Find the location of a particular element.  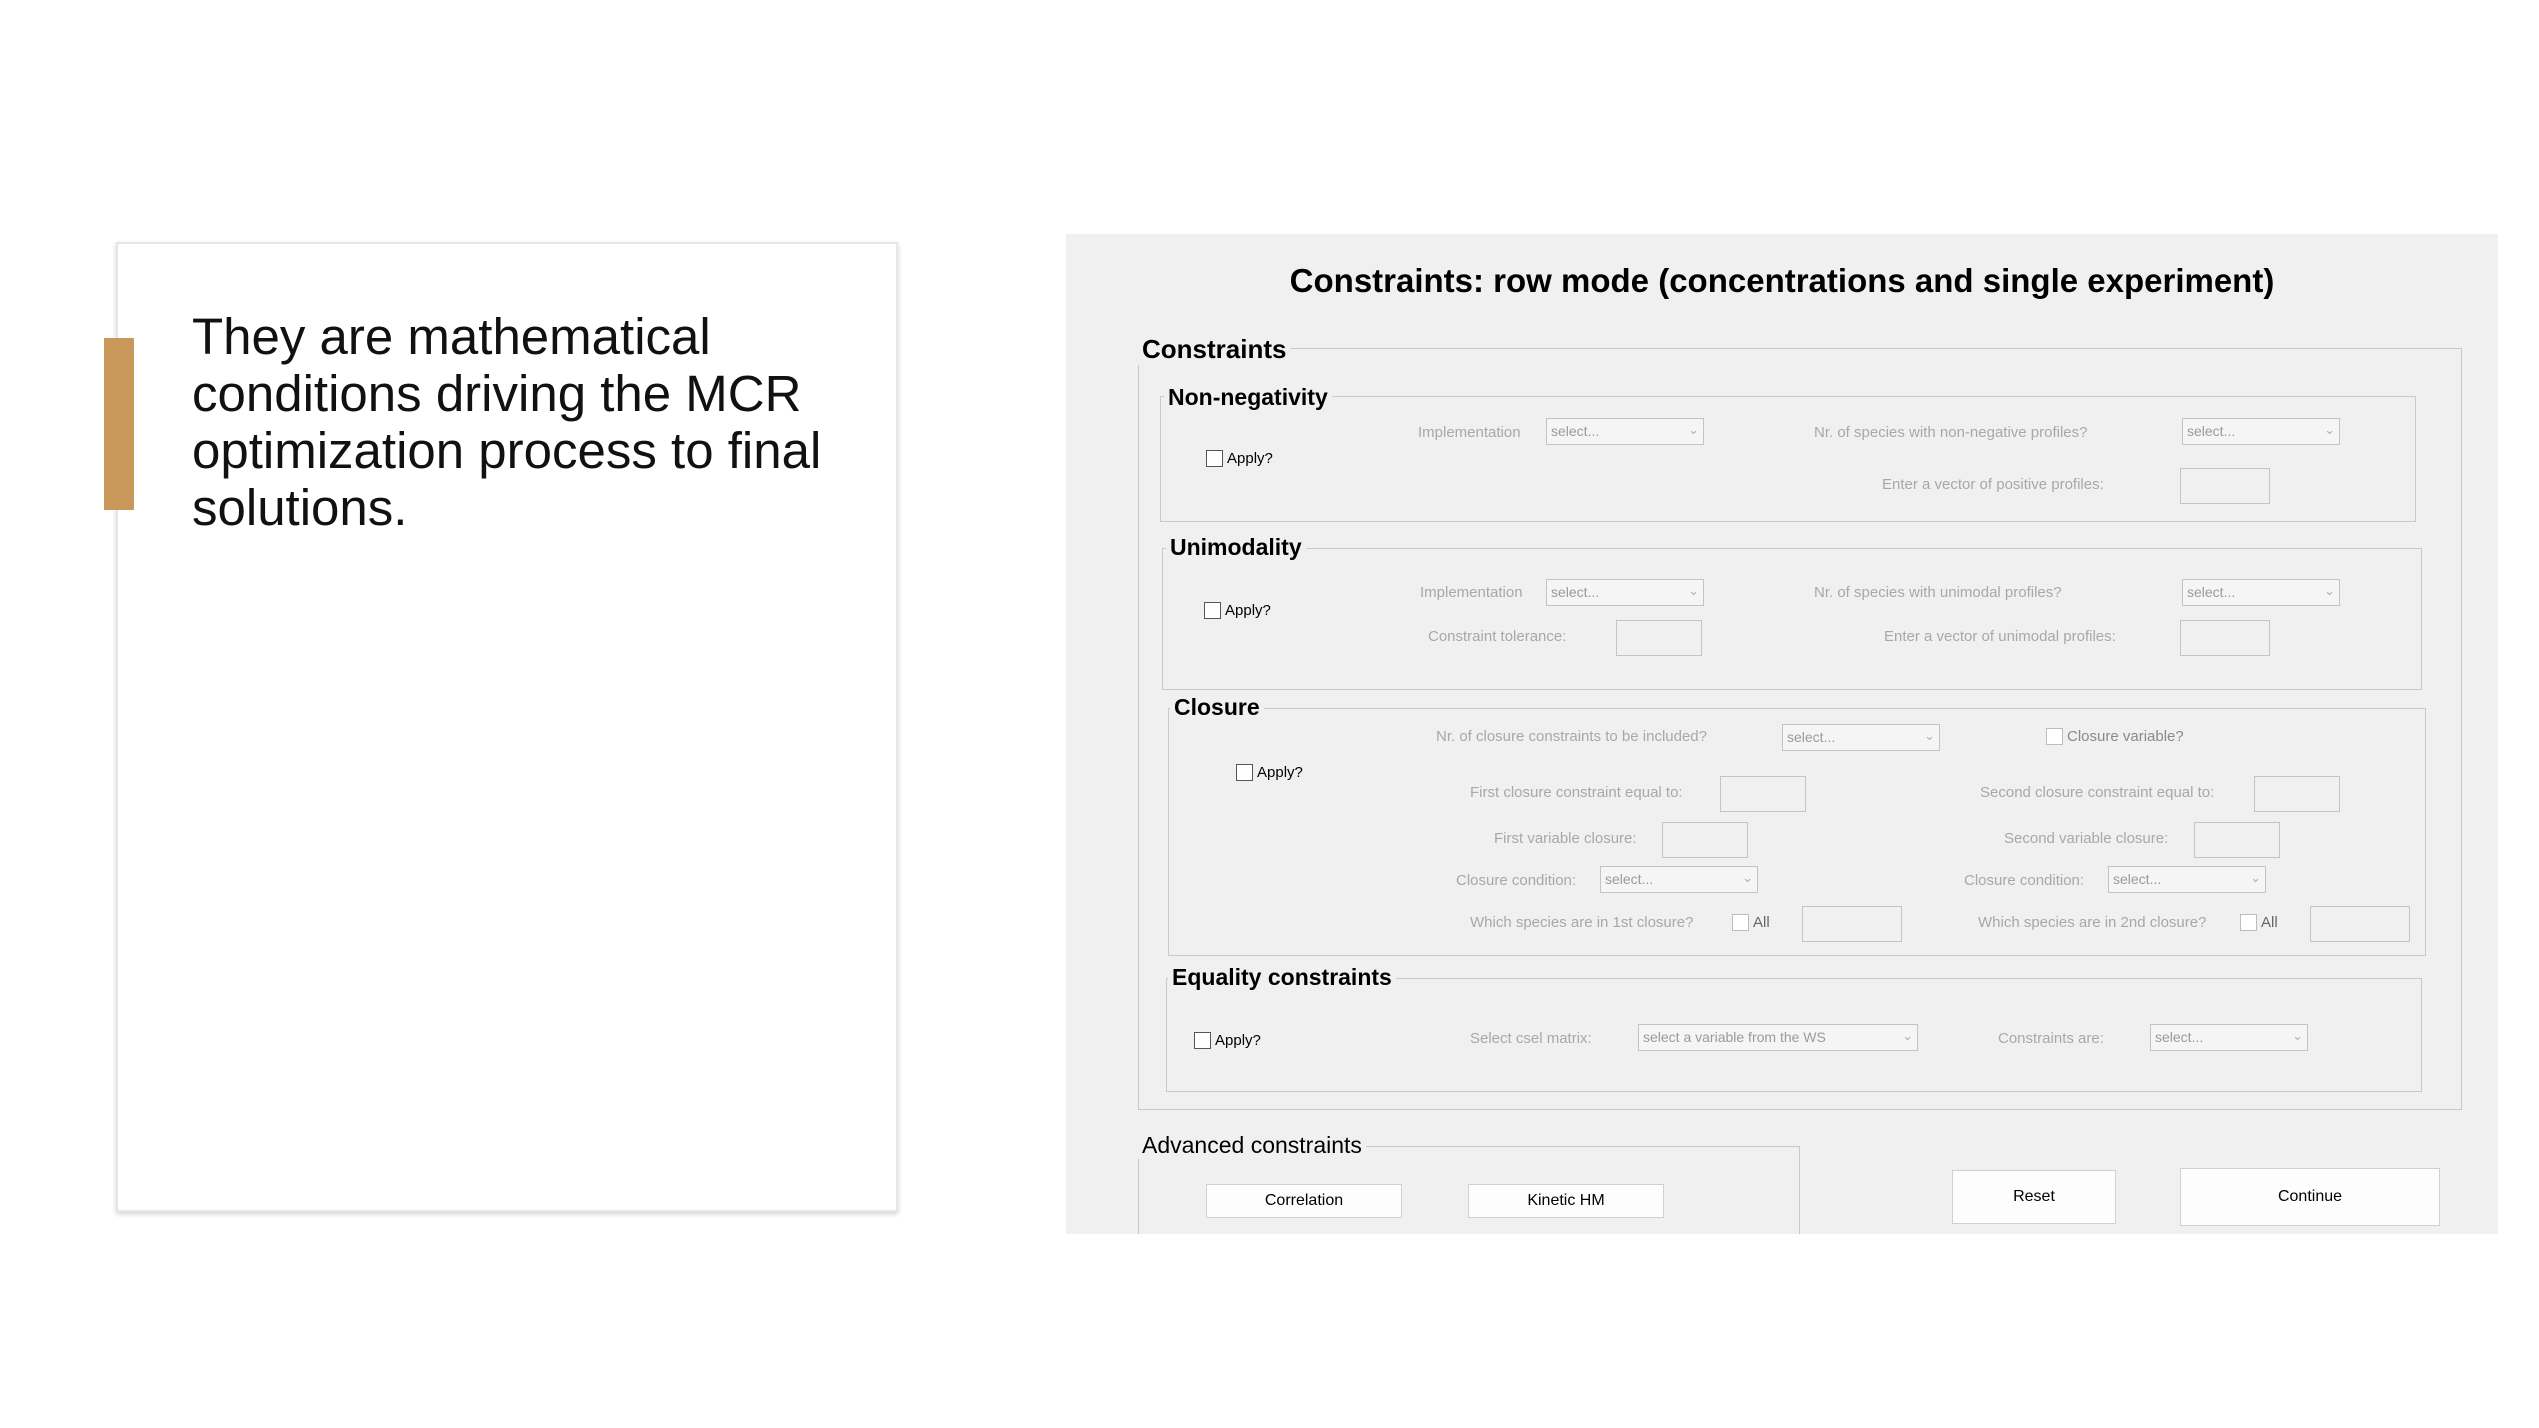

closure-condition2-label: Closure condition: is located at coordinates (2024, 880).